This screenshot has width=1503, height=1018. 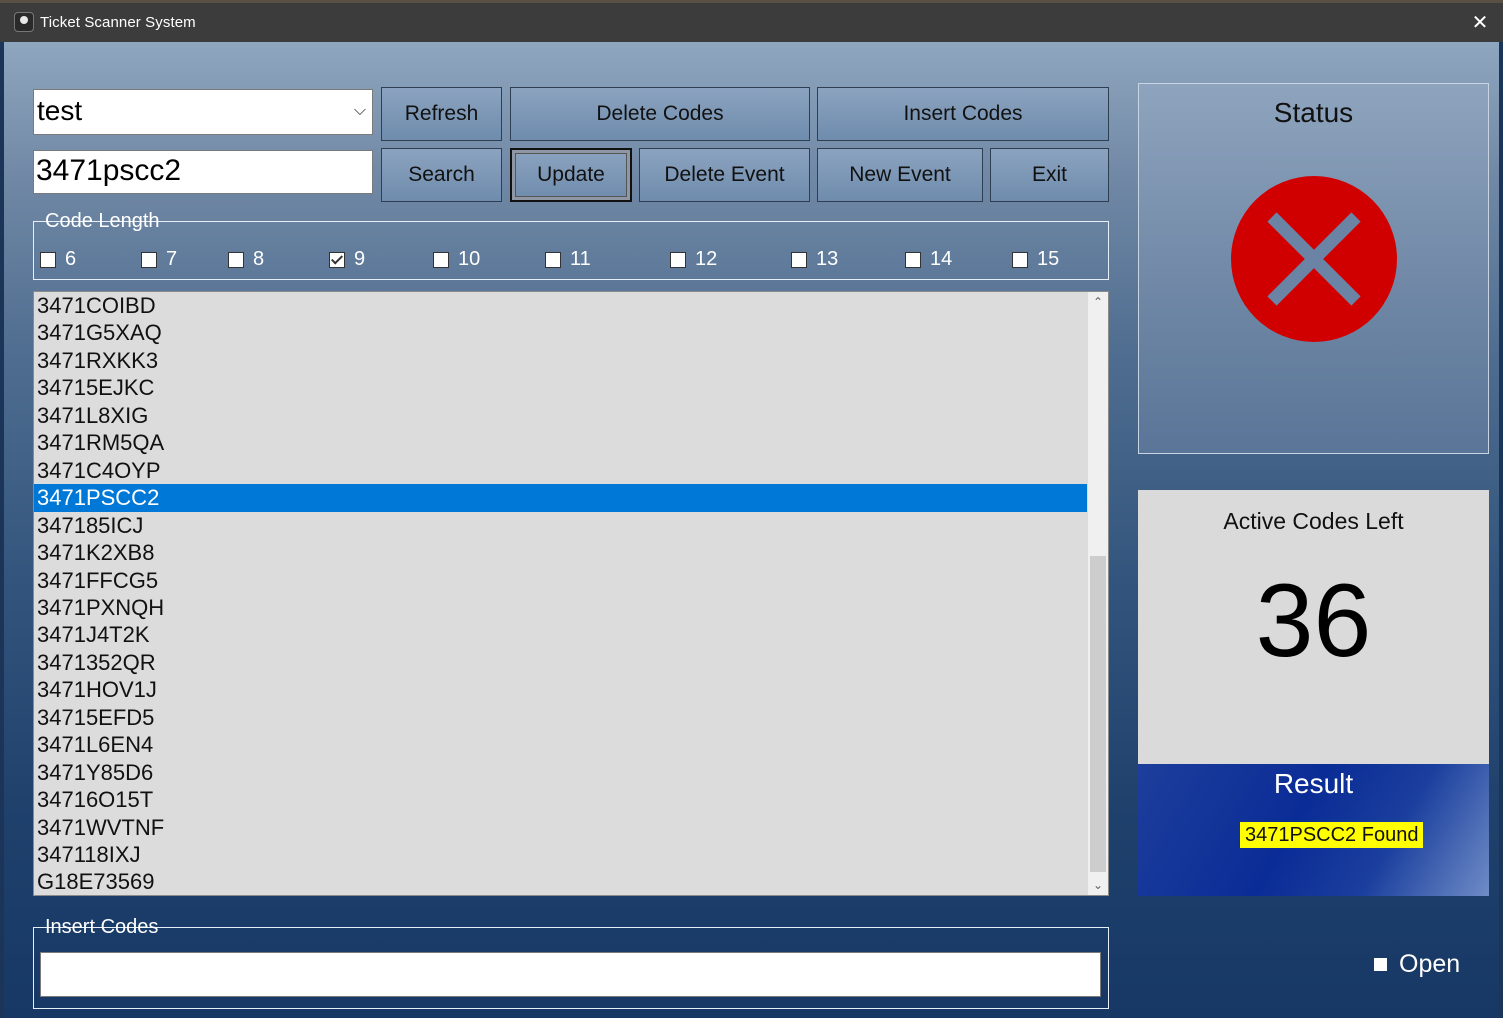 I want to click on app-icon, so click(x=24, y=22).